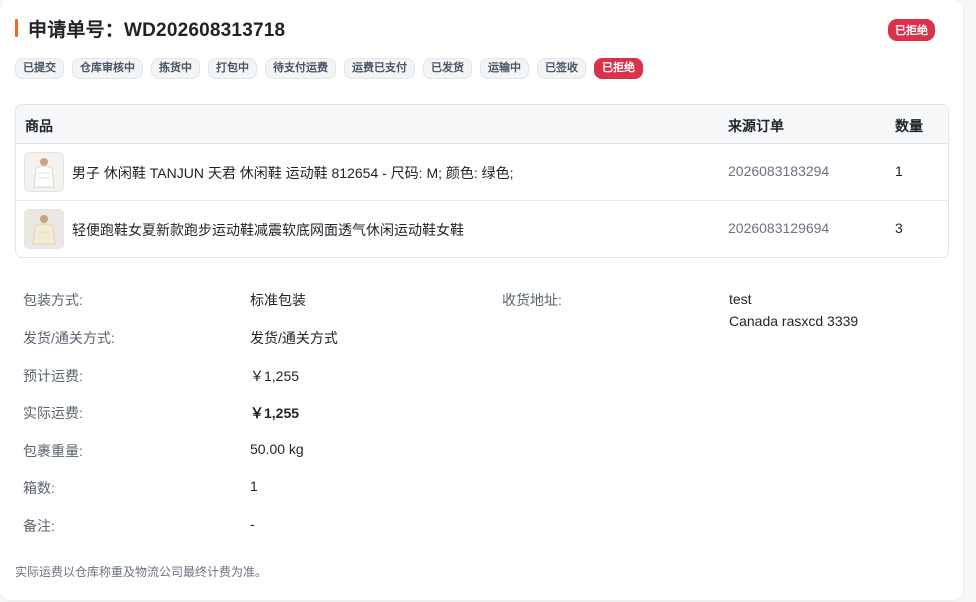  I want to click on shipping-method-value: 发货/通关方式, so click(294, 338).